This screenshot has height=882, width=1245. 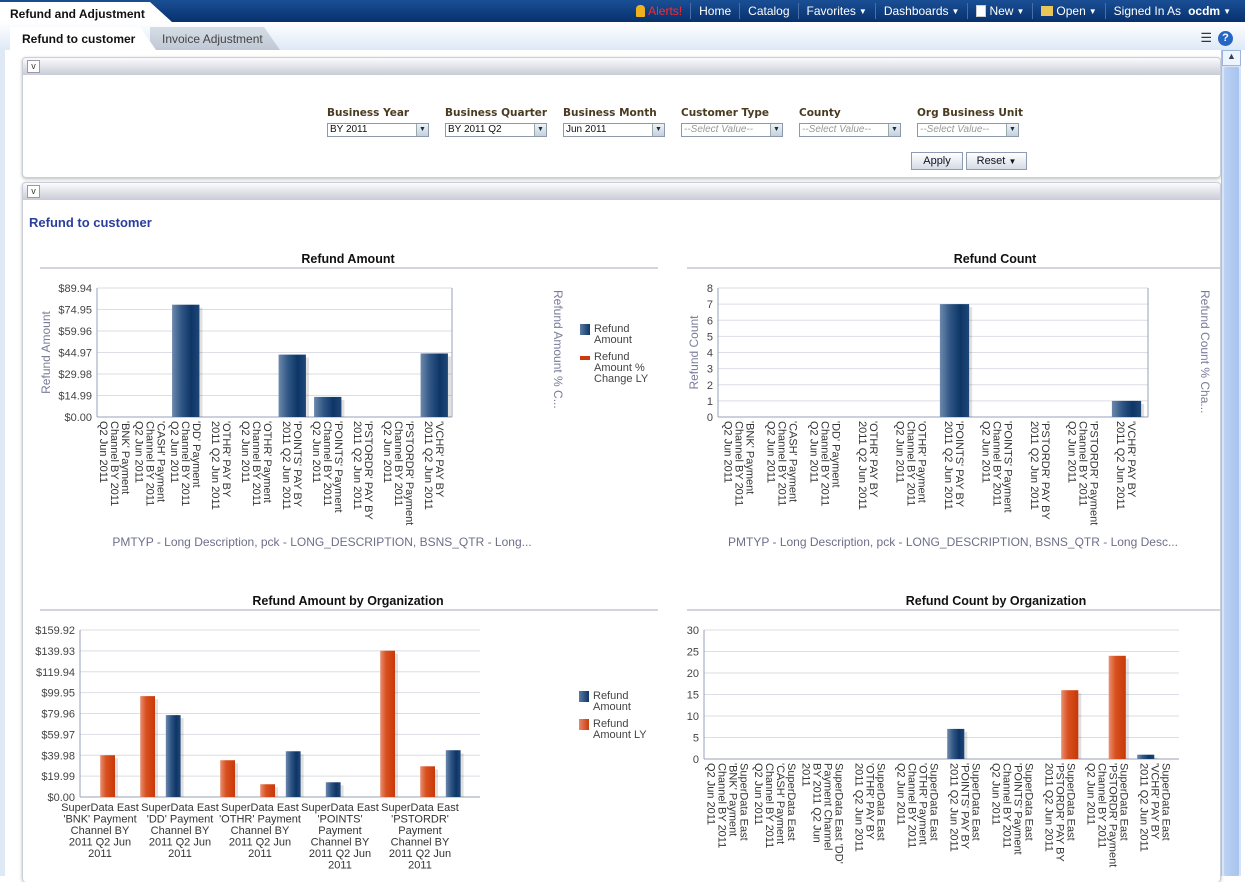 I want to click on left-border, so click(x=2, y=463).